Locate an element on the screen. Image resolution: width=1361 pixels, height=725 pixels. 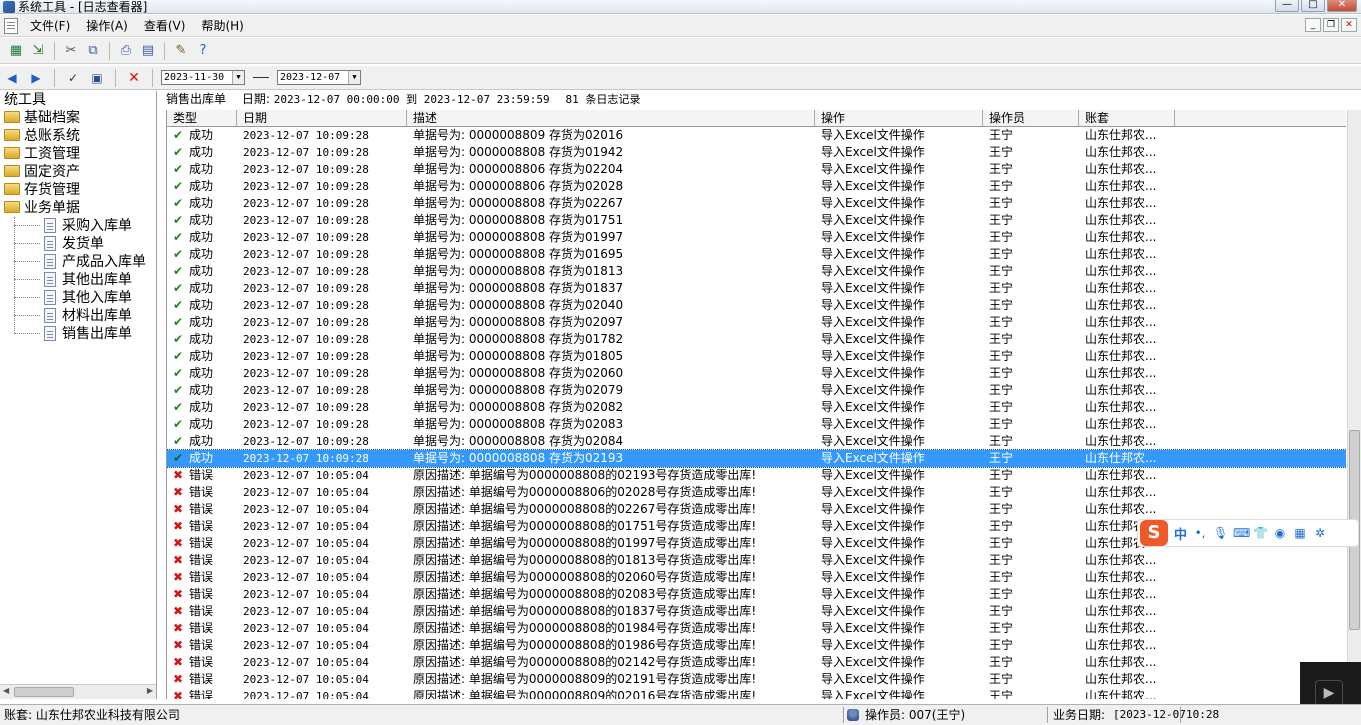
tree-item-other-issue: 其他出库单 is located at coordinates (88, 279).